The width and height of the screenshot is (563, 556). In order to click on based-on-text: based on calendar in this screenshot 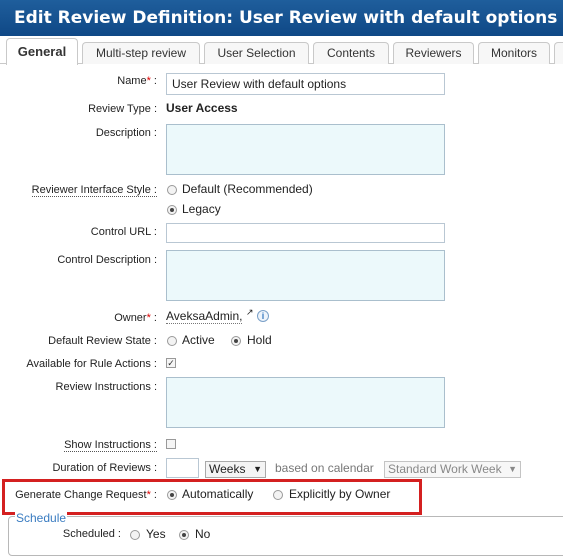, I will do `click(324, 468)`.